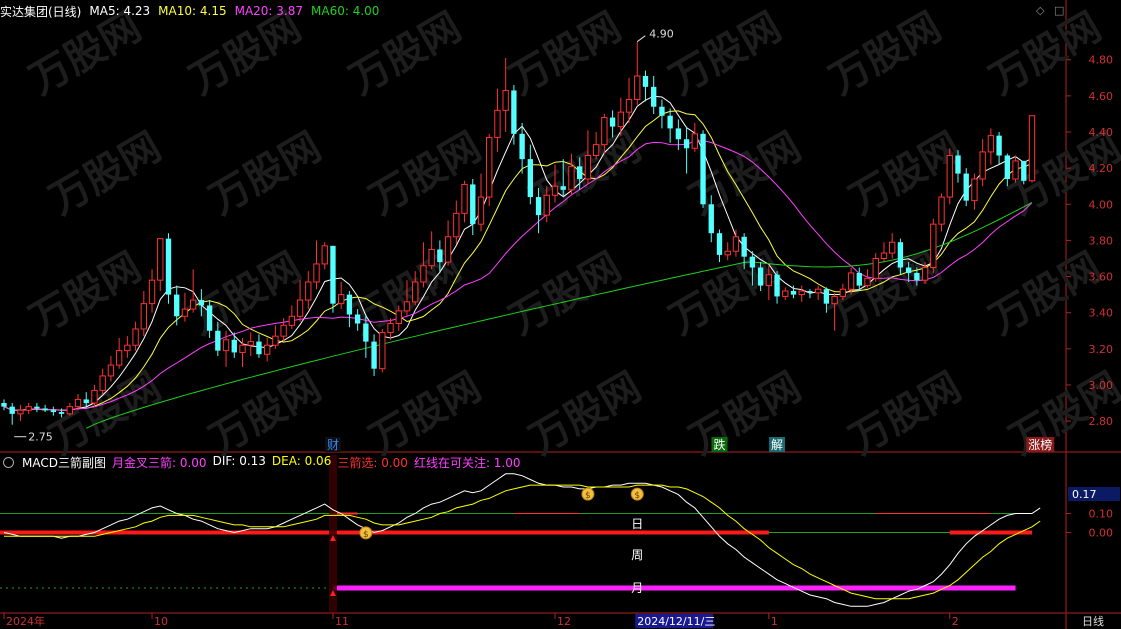 The height and width of the screenshot is (629, 1121). What do you see at coordinates (25, 621) in the screenshot?
I see `time-label: 2024年` at bounding box center [25, 621].